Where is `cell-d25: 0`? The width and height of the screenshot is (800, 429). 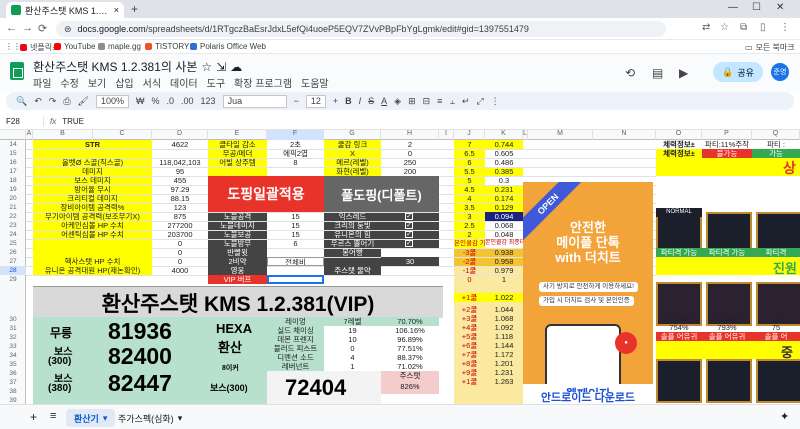 cell-d25: 0 is located at coordinates (180, 243).